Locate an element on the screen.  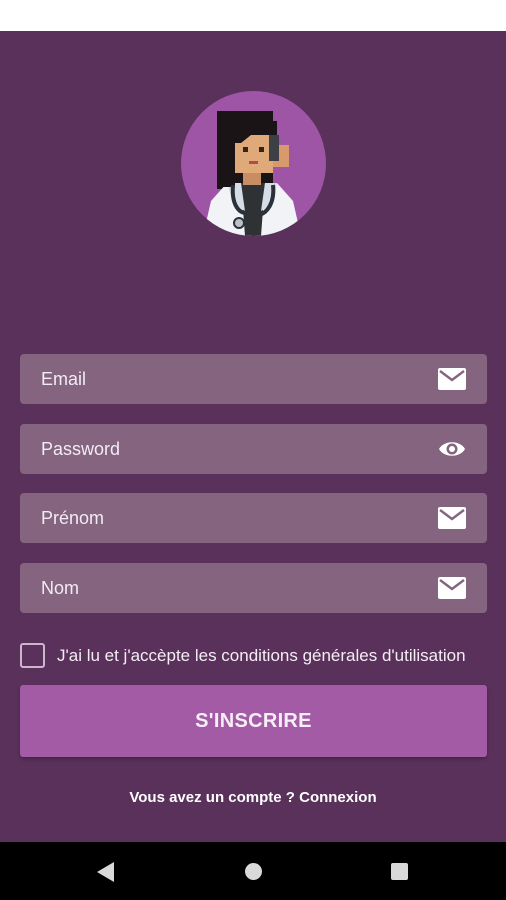
nom-field: Nom is located at coordinates (253, 588).